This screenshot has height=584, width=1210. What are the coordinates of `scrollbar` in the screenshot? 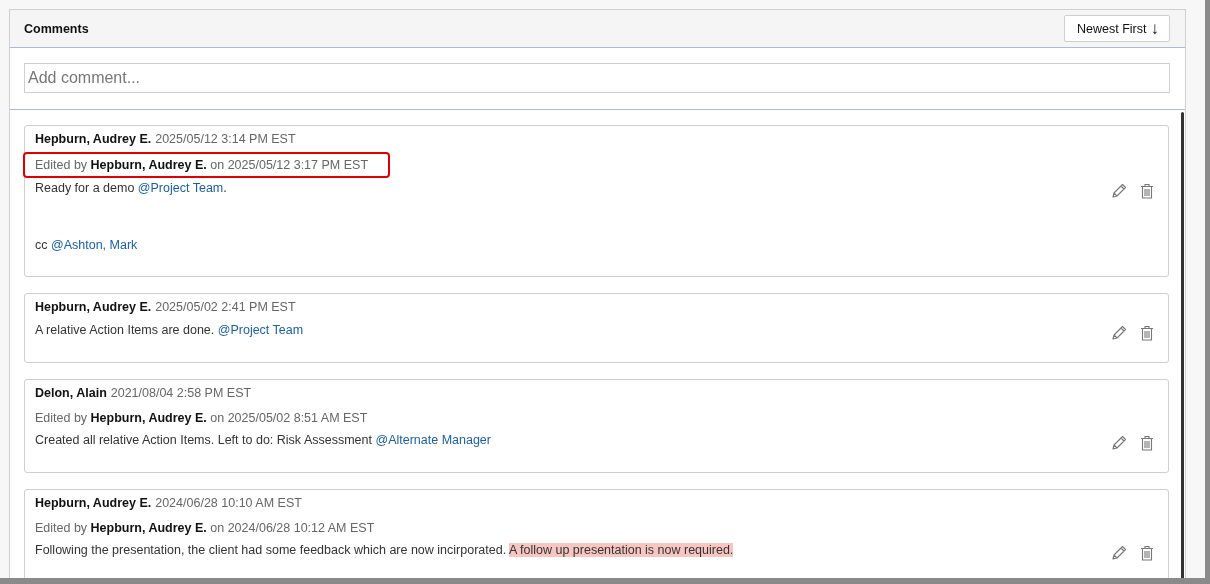 It's located at (1182, 345).